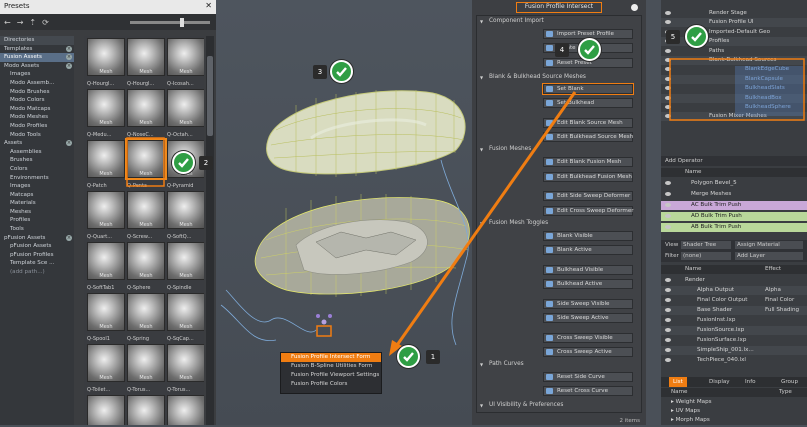 This screenshot has width=807, height=427. Describe the element at coordinates (433, 357) in the screenshot. I see `callout-number: 1` at that location.